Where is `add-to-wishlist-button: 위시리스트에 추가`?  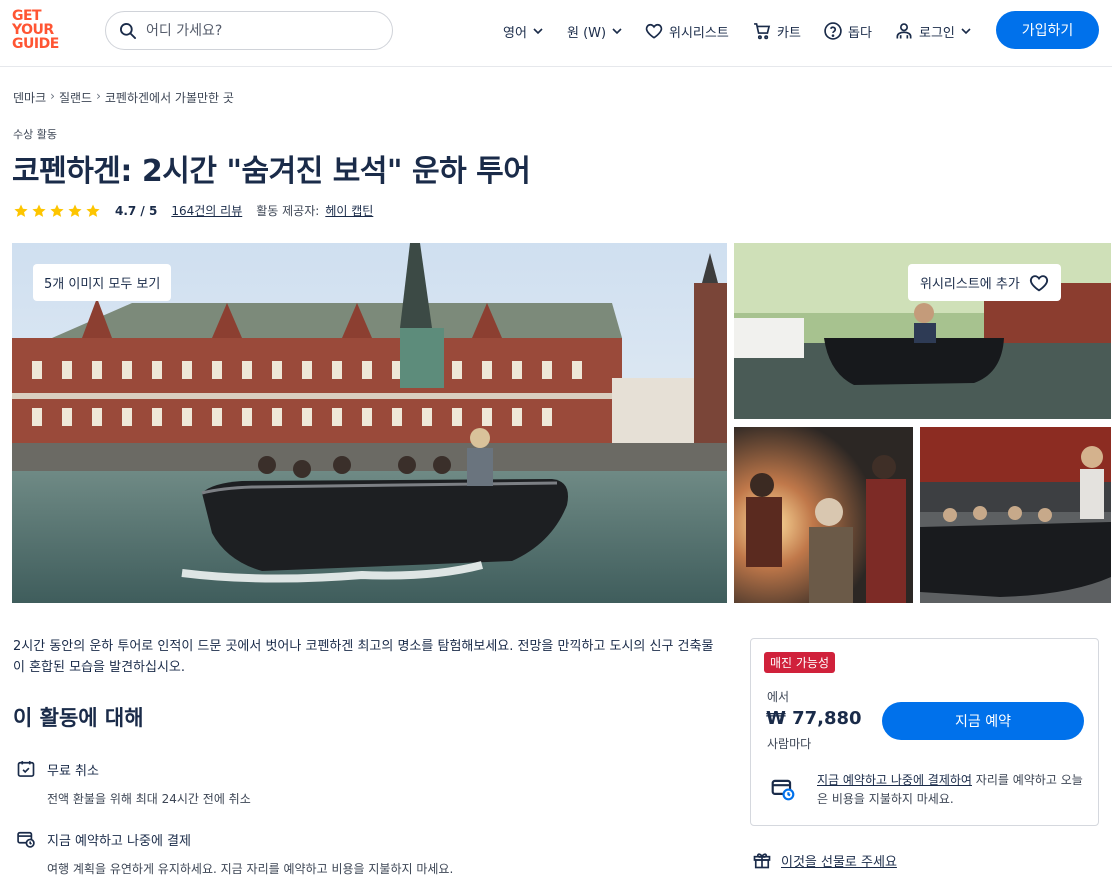
add-to-wishlist-button: 위시리스트에 추가 is located at coordinates (984, 282).